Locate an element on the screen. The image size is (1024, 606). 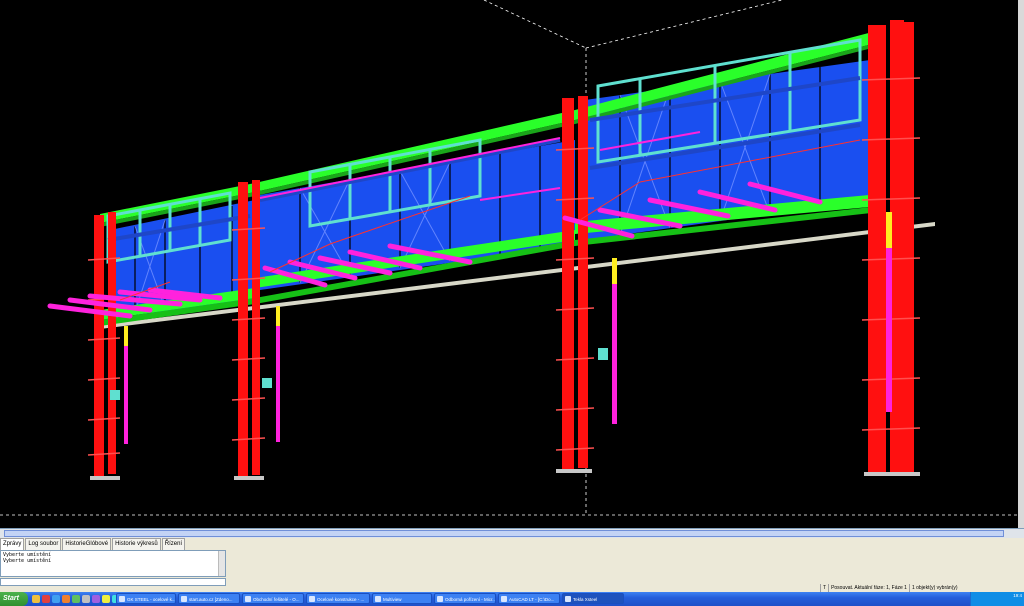
folder-icon is located at coordinates (36, 599).